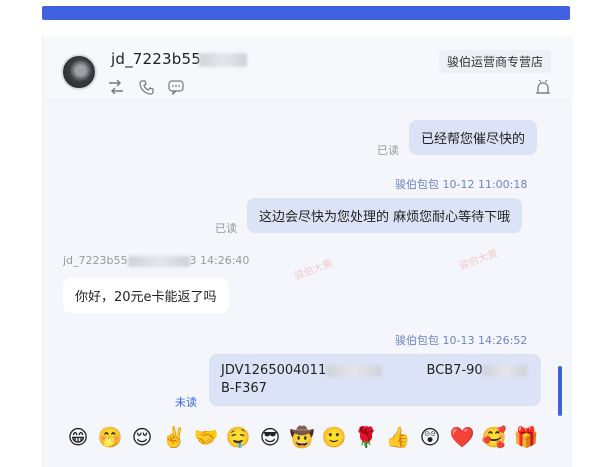  I want to click on emoji-heart: ❤️, so click(462, 437).